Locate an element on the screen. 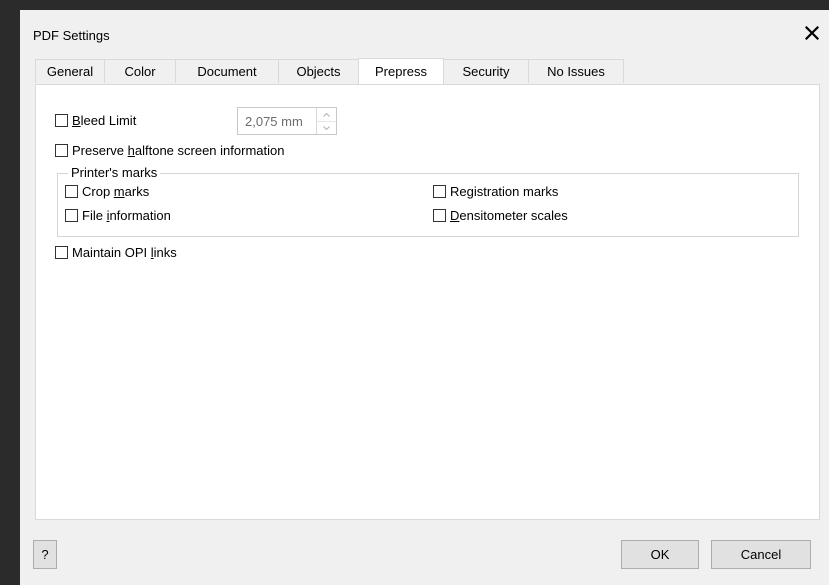 Image resolution: width=829 pixels, height=585 pixels. tab-prepress: Prepress is located at coordinates (401, 71).